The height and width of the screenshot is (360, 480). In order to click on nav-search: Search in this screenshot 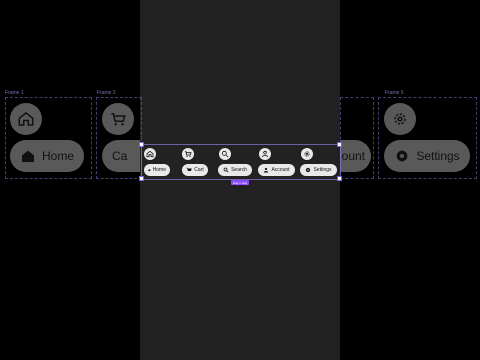, I will do `click(235, 170)`.